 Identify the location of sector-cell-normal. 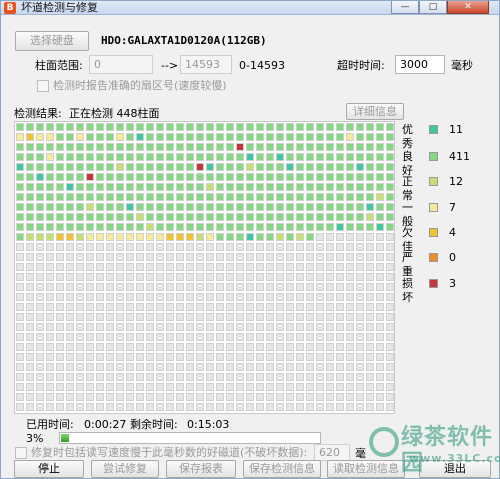
(90, 207).